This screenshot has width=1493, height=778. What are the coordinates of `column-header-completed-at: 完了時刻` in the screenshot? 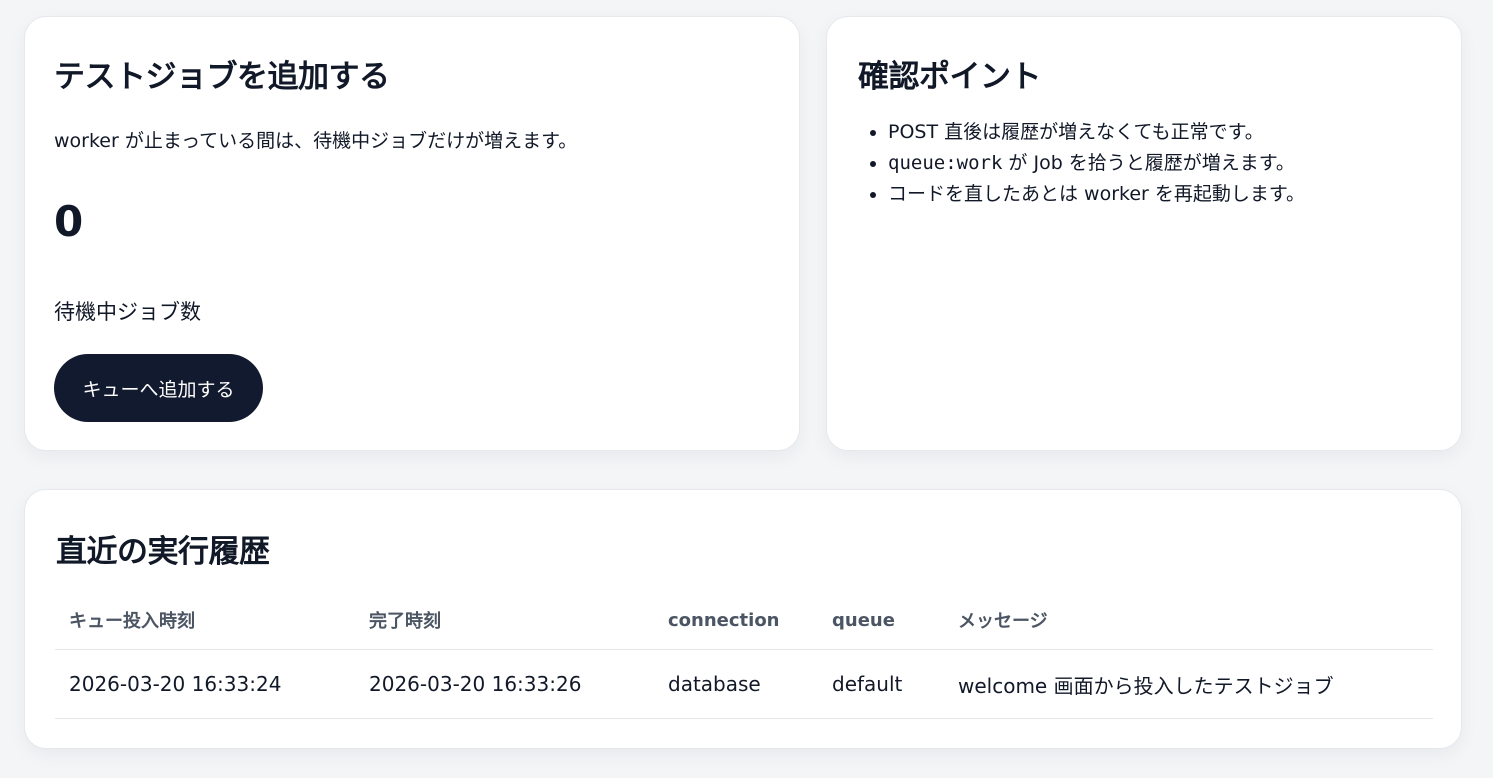 It's located at (504, 620).